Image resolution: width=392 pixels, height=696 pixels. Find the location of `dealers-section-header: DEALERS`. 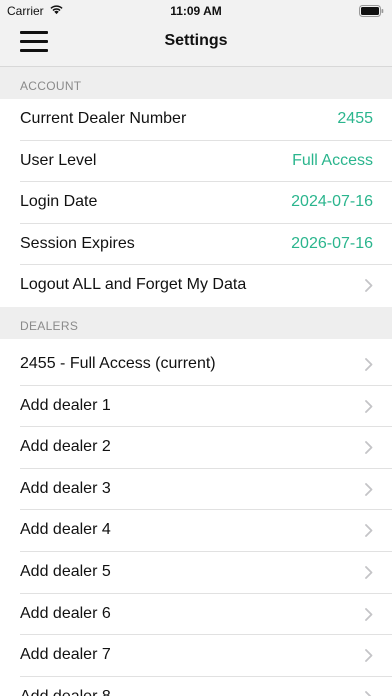

dealers-section-header: DEALERS is located at coordinates (196, 323).